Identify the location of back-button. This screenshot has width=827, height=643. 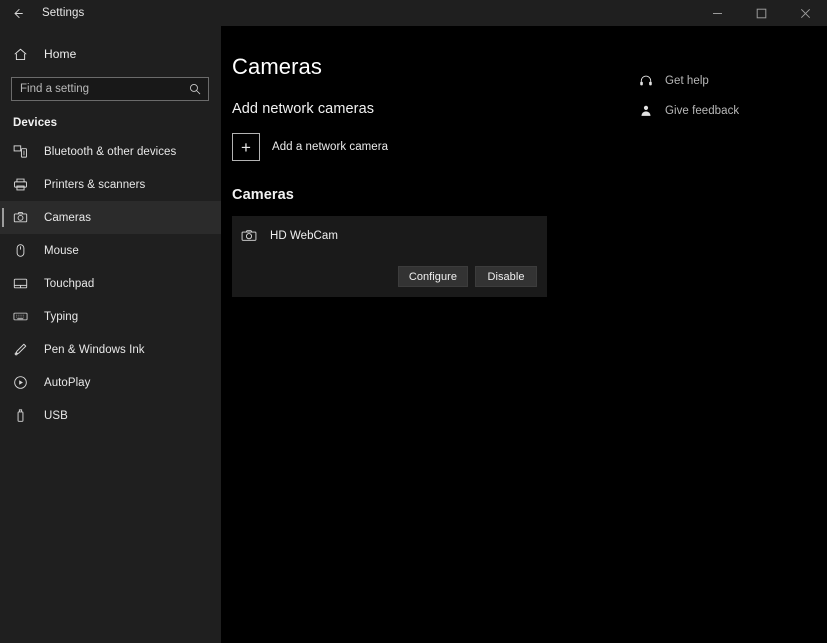
(17, 13).